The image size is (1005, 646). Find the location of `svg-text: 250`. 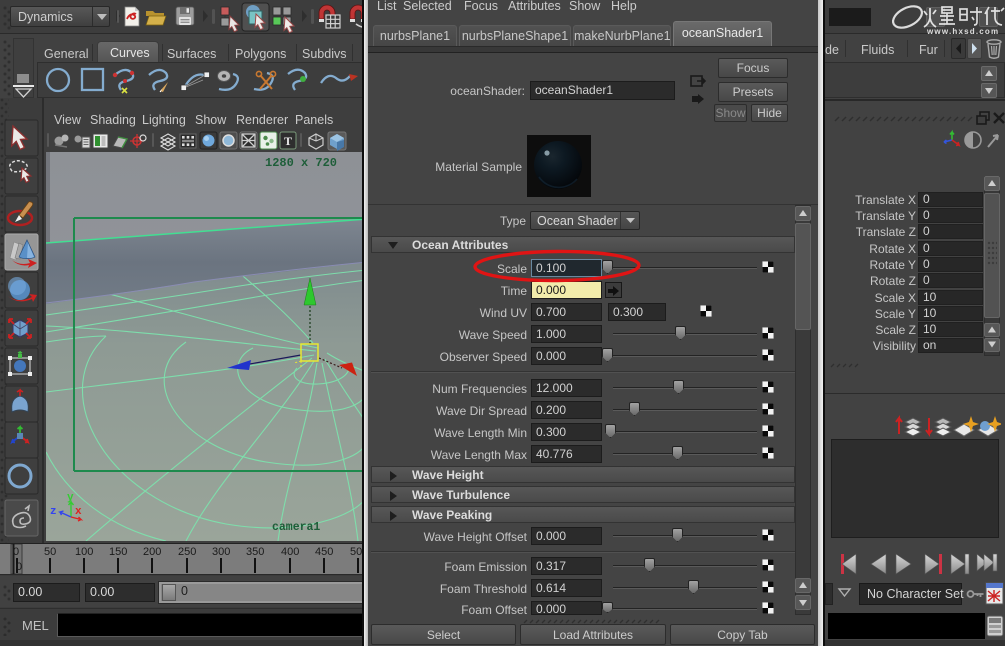

svg-text: 250 is located at coordinates (187, 552).